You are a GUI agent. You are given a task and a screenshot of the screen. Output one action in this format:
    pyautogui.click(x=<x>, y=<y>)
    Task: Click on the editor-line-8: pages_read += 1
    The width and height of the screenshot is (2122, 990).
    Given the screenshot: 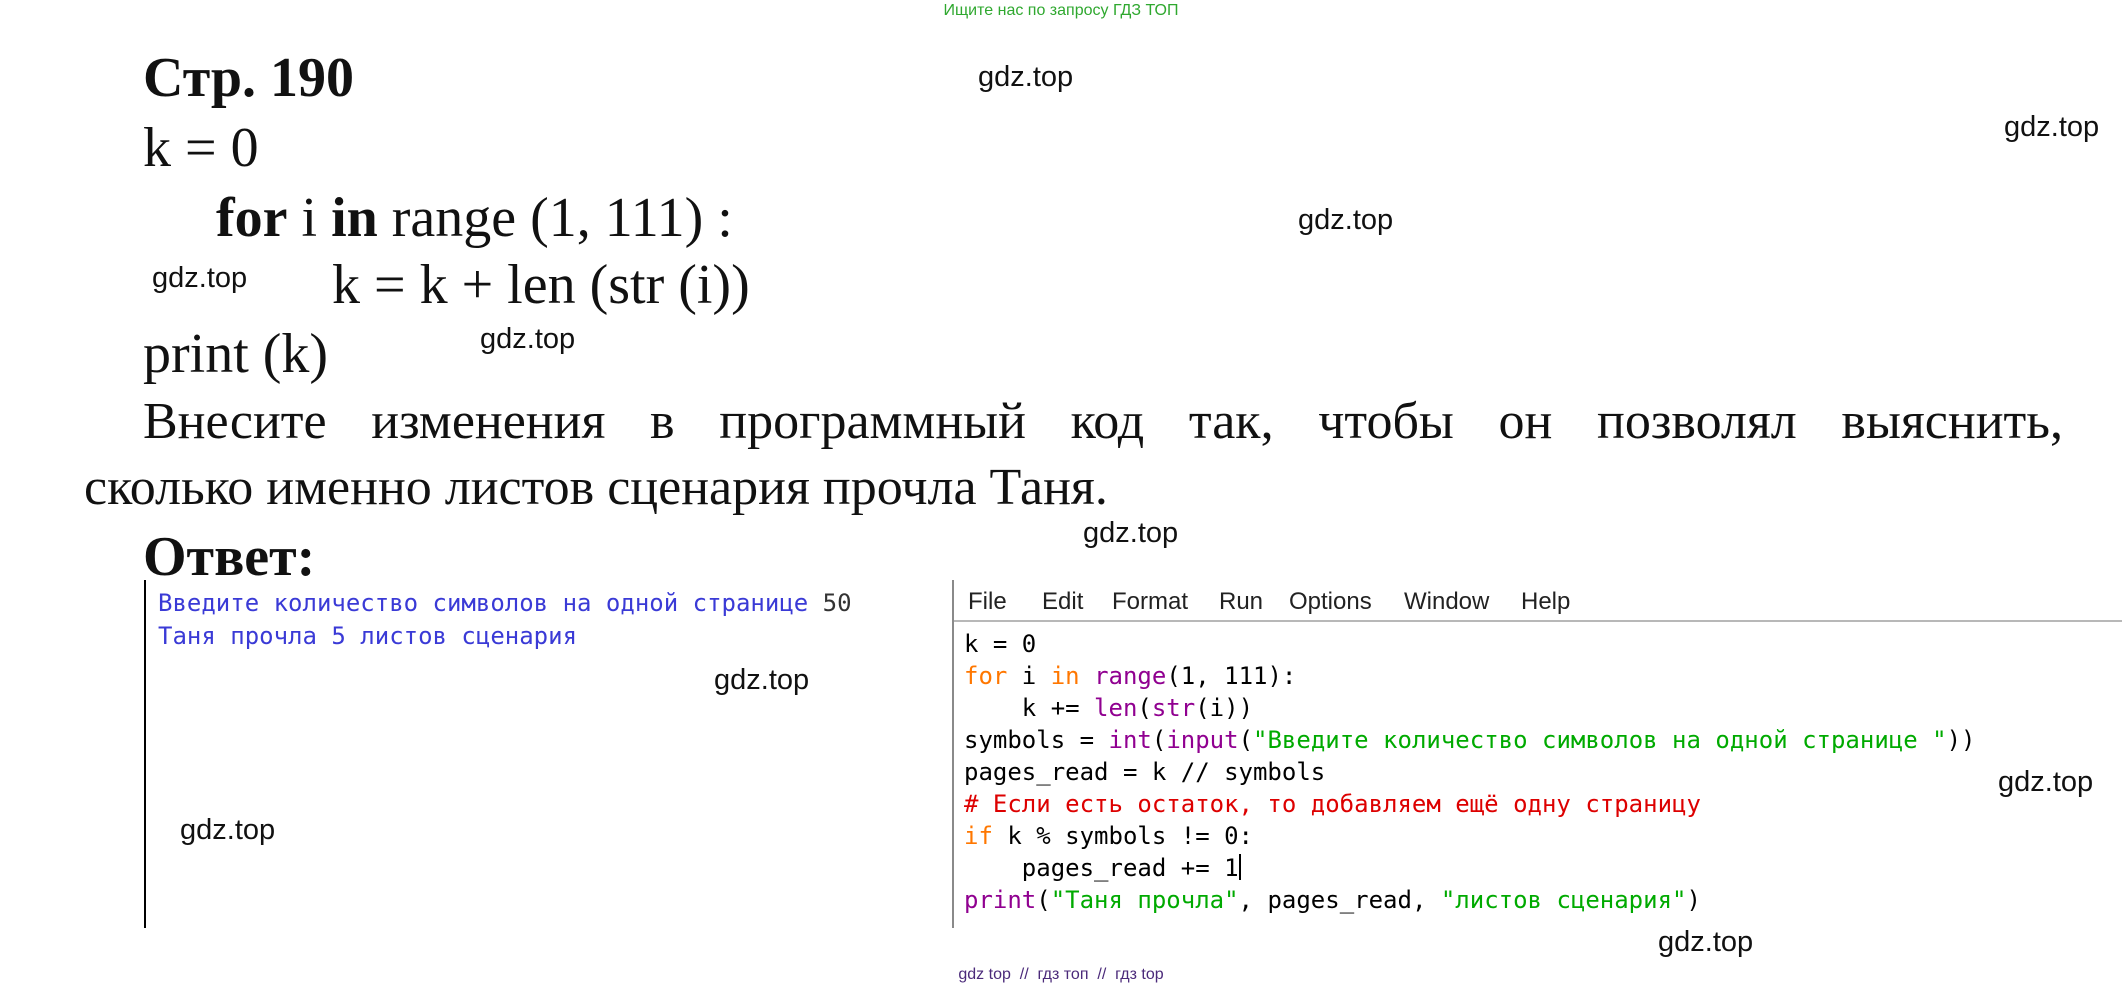 What is the action you would take?
    pyautogui.click(x=1102, y=868)
    